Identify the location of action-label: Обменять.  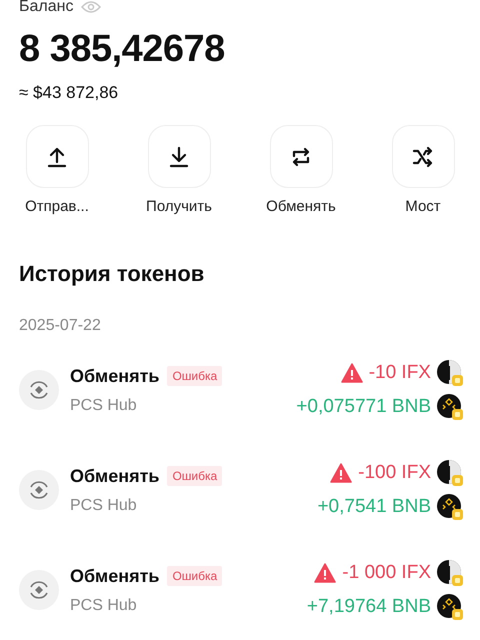
(301, 206).